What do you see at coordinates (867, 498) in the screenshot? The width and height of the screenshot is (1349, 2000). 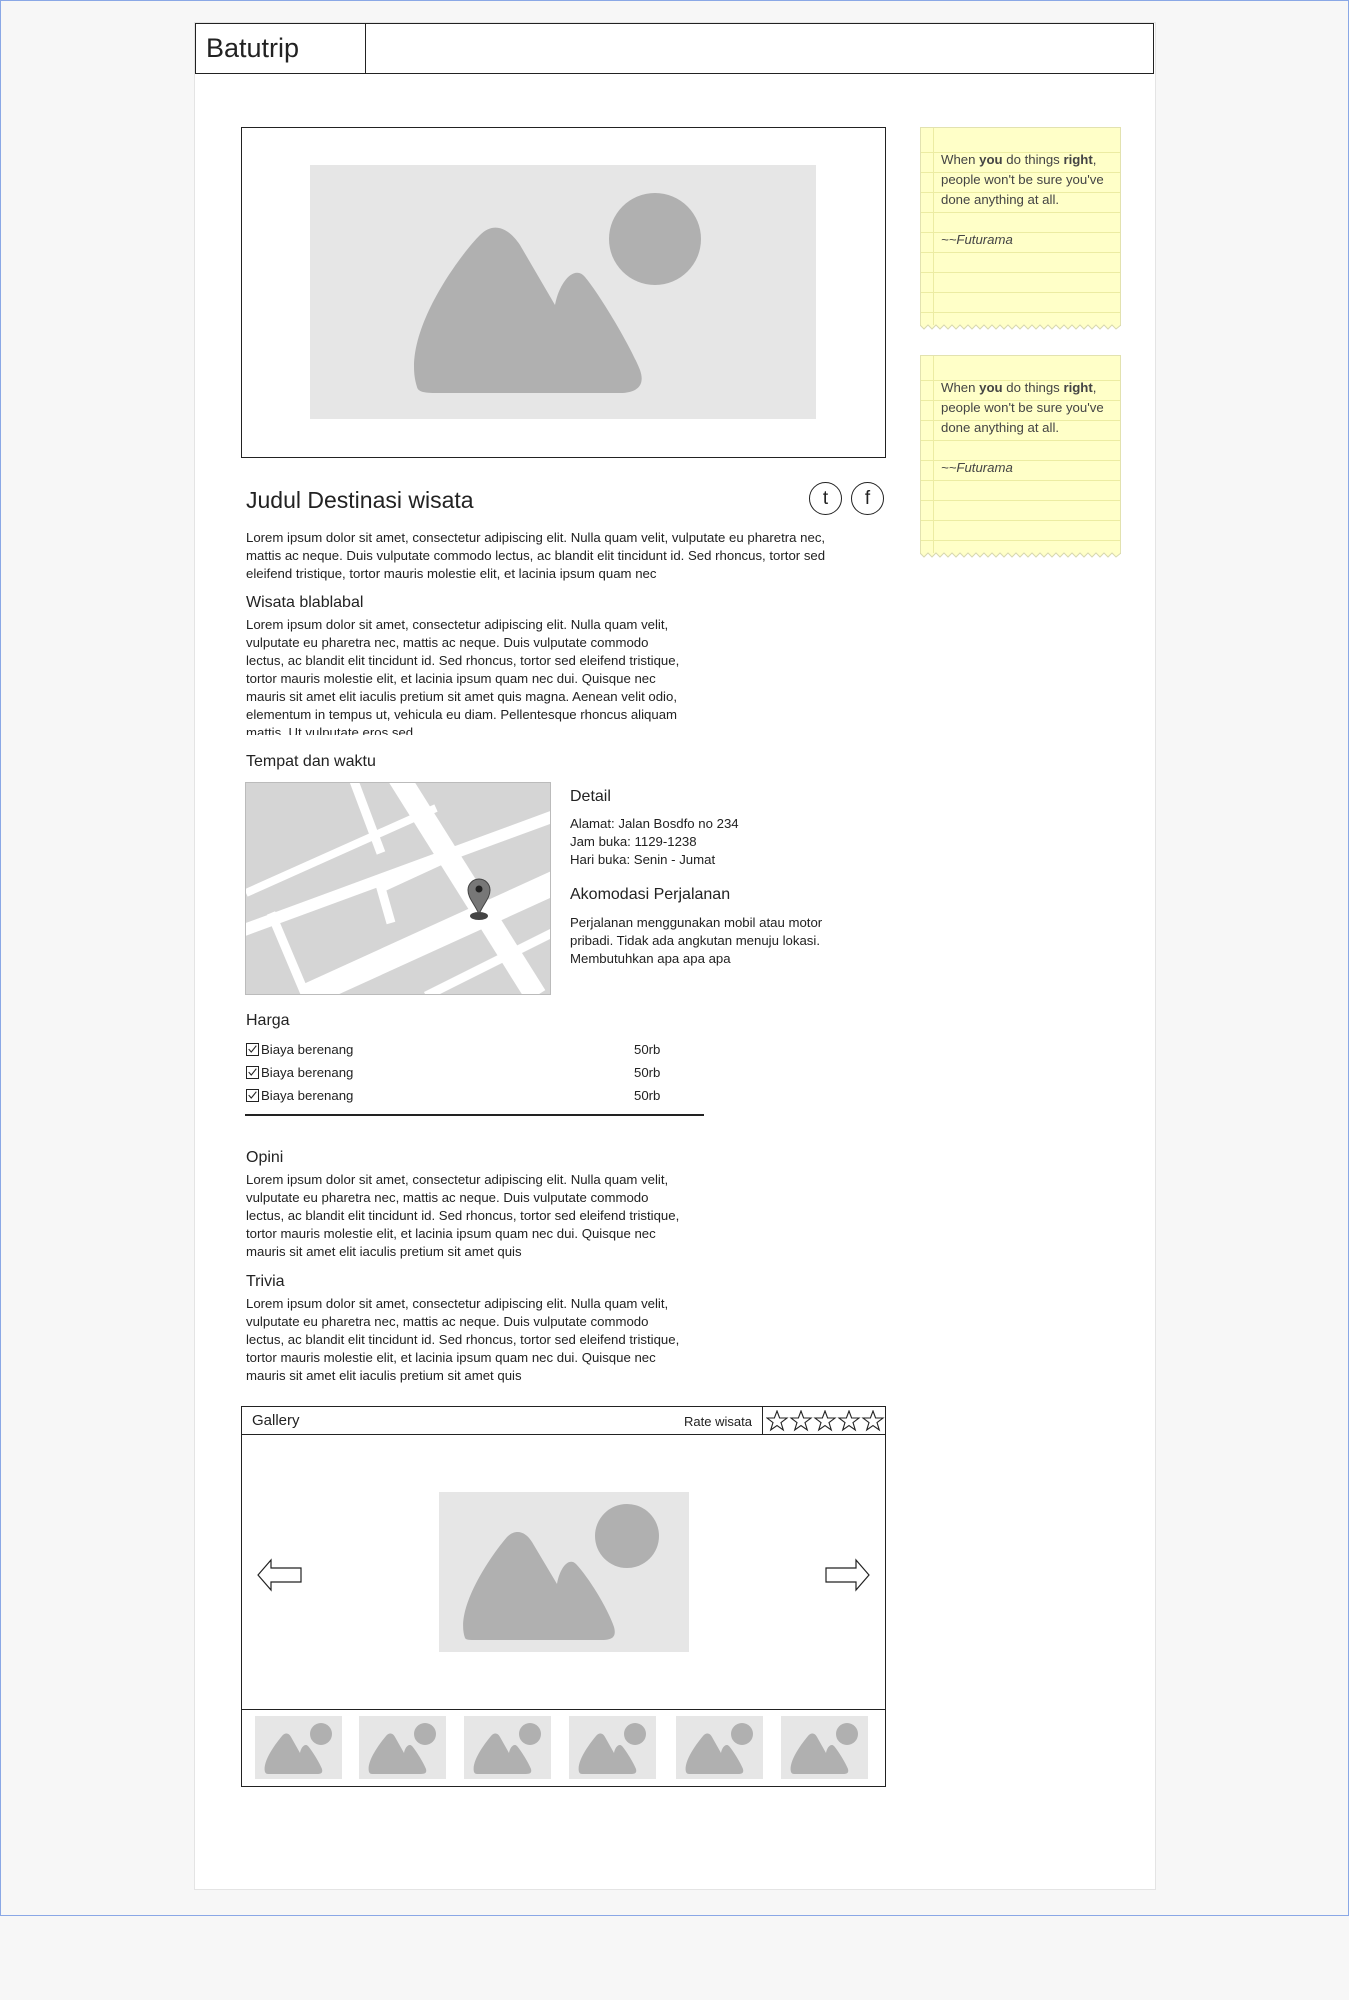 I see `facebook-icon: f` at bounding box center [867, 498].